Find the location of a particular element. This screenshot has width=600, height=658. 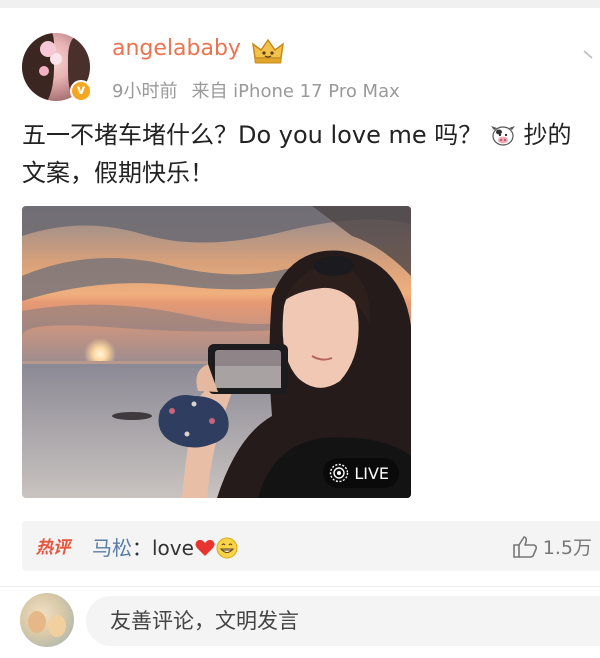

my-avatar-figure-left is located at coordinates (37, 622).